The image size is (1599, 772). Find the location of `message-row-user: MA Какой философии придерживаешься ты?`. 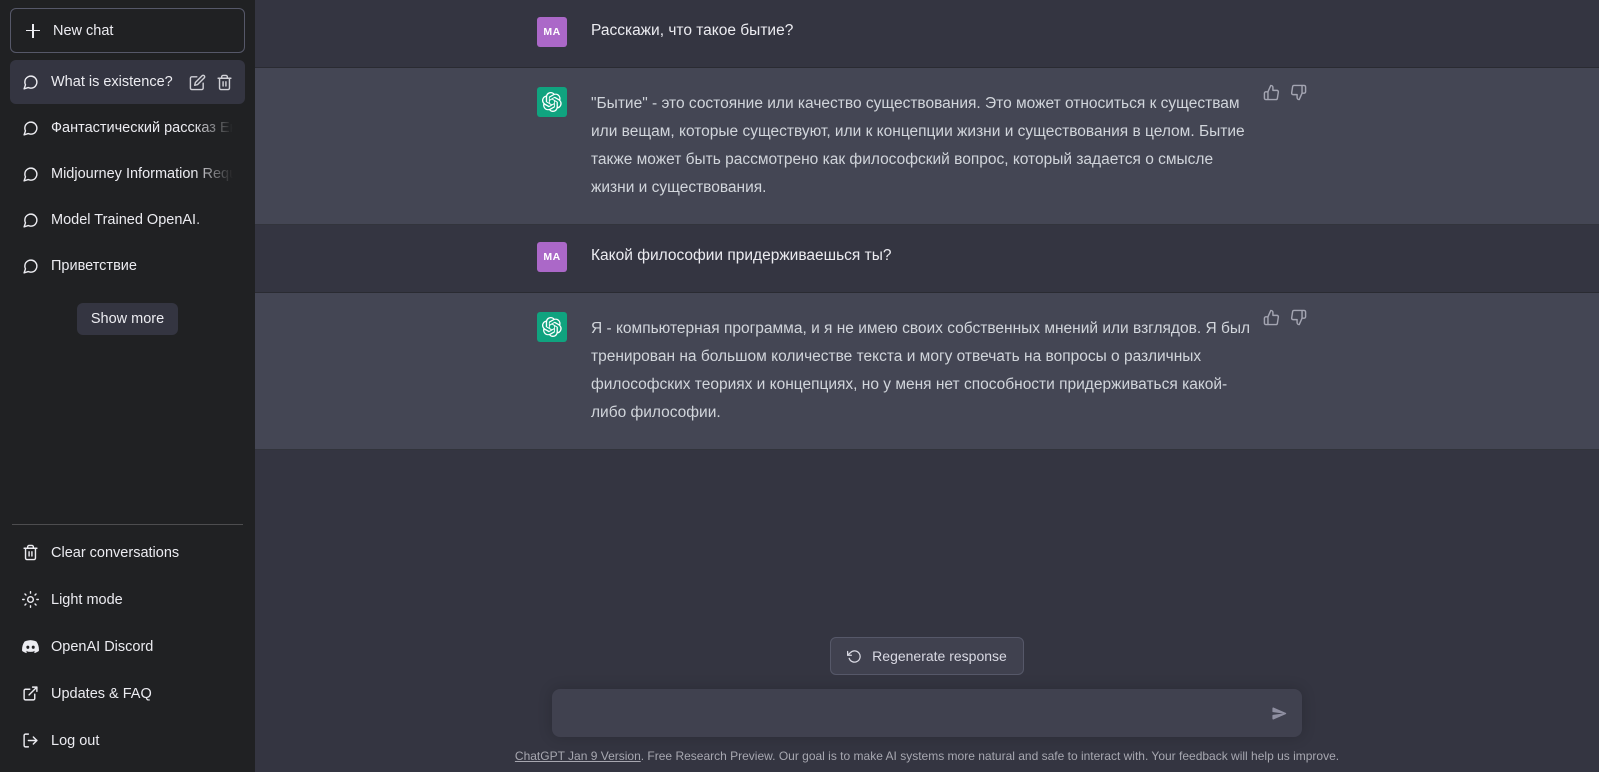

message-row-user: MA Какой философии придерживаешься ты? is located at coordinates (927, 259).